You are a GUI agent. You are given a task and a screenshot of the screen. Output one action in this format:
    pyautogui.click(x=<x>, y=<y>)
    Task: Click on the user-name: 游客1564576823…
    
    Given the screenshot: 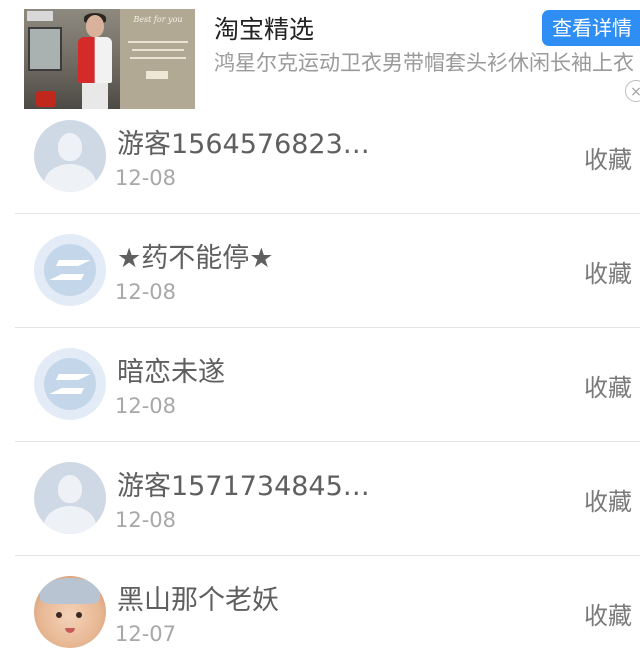 What is the action you would take?
    pyautogui.click(x=243, y=144)
    